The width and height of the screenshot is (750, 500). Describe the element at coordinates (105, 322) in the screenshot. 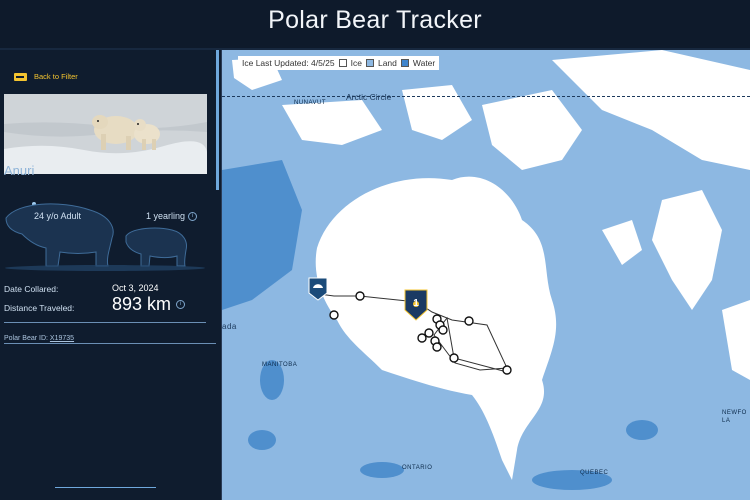

I see `stats-divider` at that location.